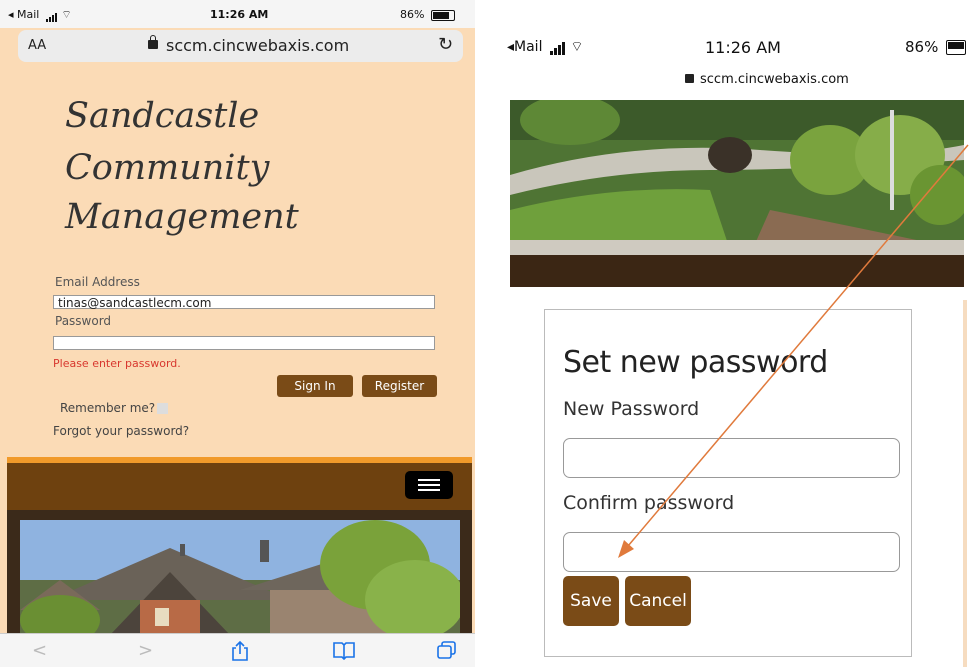 This screenshot has width=971, height=667. Describe the element at coordinates (162, 116) in the screenshot. I see `brand-line-1: Sandcastle` at that location.